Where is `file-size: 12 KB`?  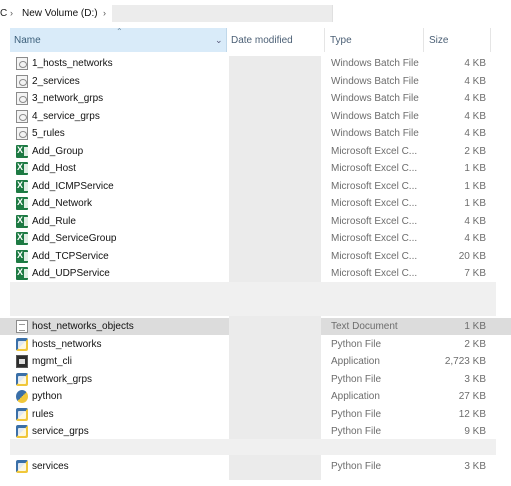 file-size: 12 KB is located at coordinates (472, 414).